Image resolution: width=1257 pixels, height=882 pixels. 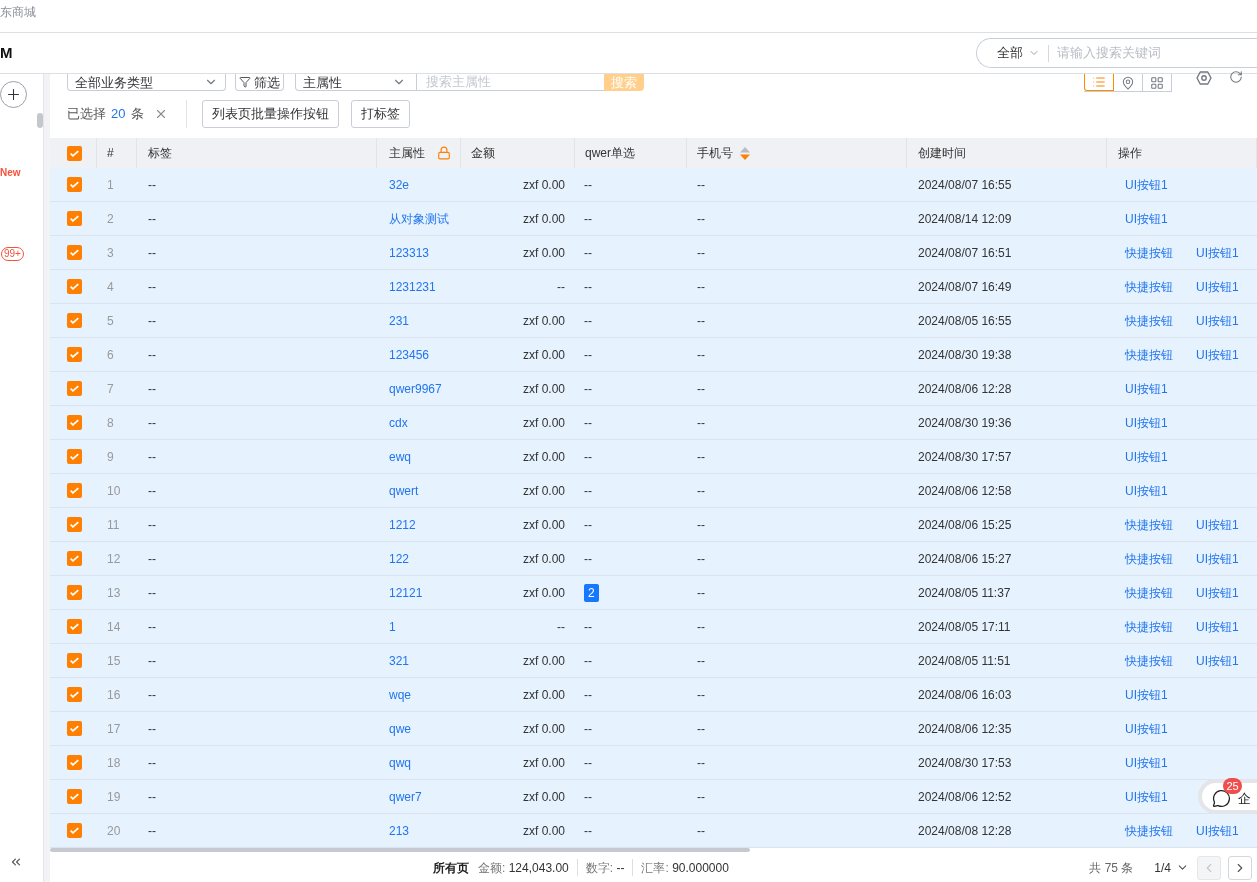 I want to click on row-number: 6, so click(x=110, y=355).